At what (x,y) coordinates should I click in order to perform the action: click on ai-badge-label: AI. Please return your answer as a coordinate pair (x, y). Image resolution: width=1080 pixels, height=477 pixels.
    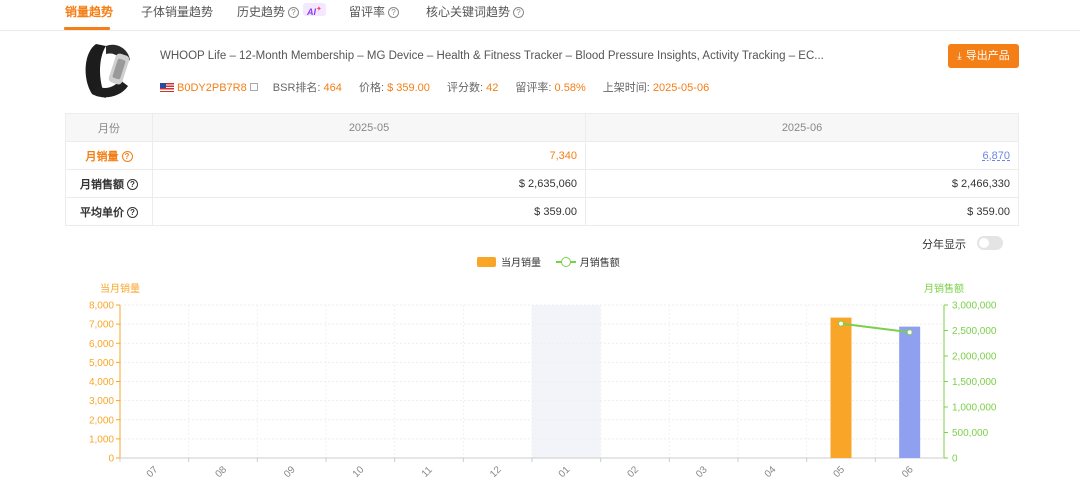
    Looking at the image, I should click on (312, 12).